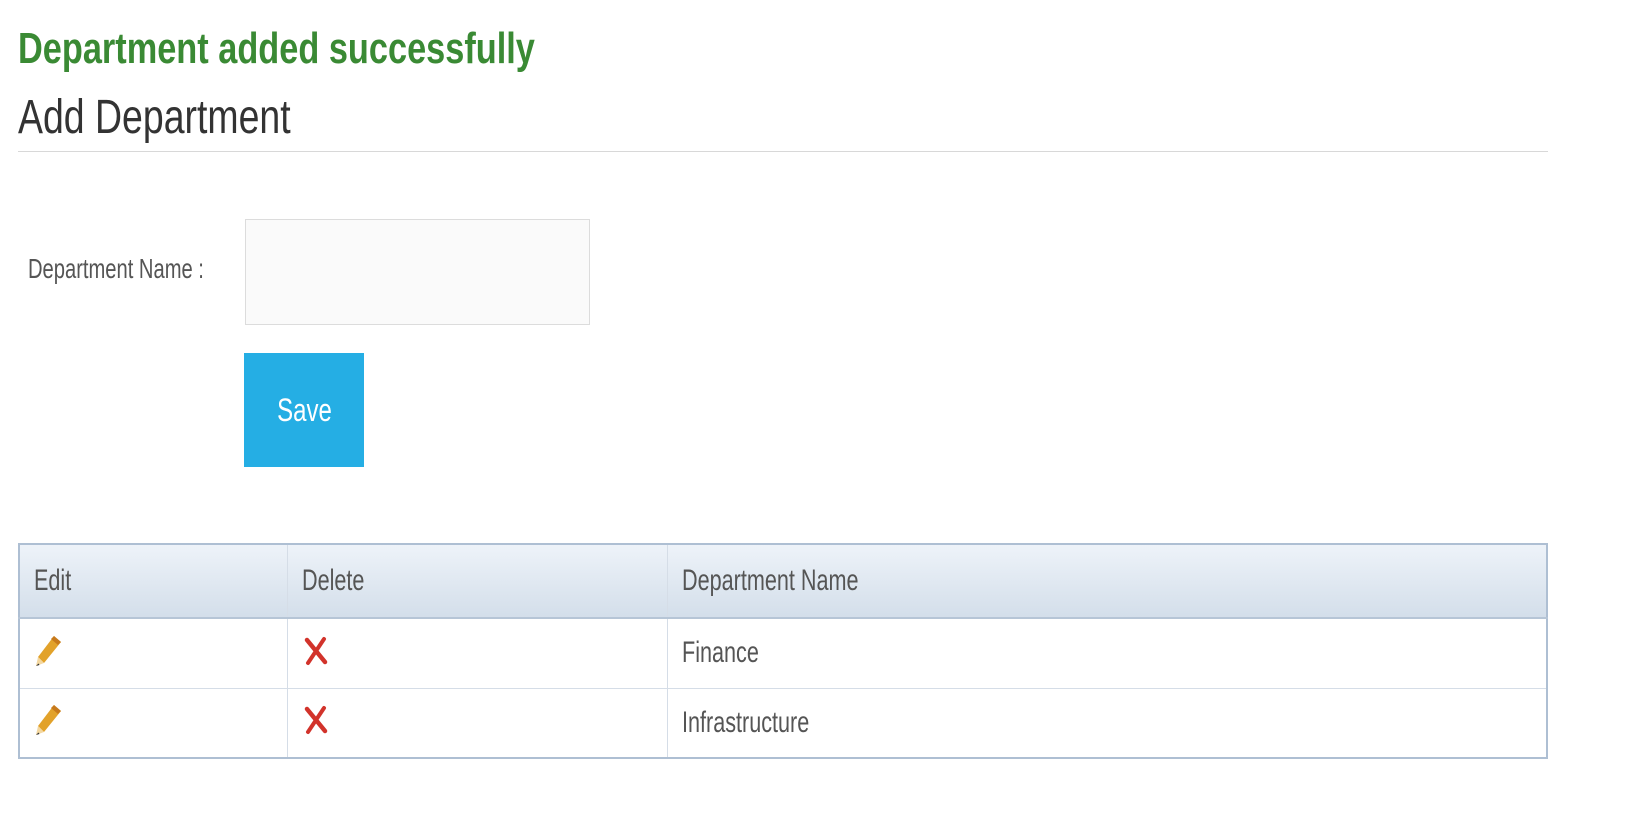  What do you see at coordinates (417, 272) in the screenshot?
I see `department-name-input` at bounding box center [417, 272].